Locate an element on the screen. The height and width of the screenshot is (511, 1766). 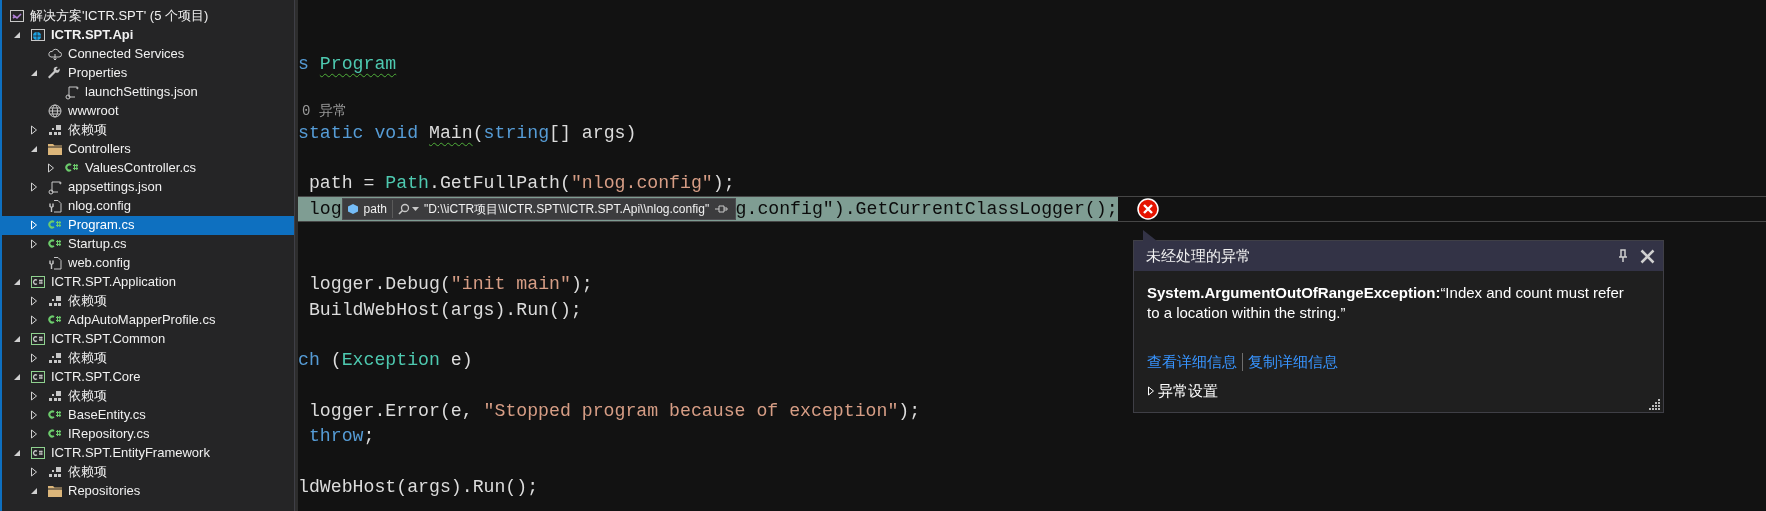
code-line: s Program is located at coordinates (347, 64).